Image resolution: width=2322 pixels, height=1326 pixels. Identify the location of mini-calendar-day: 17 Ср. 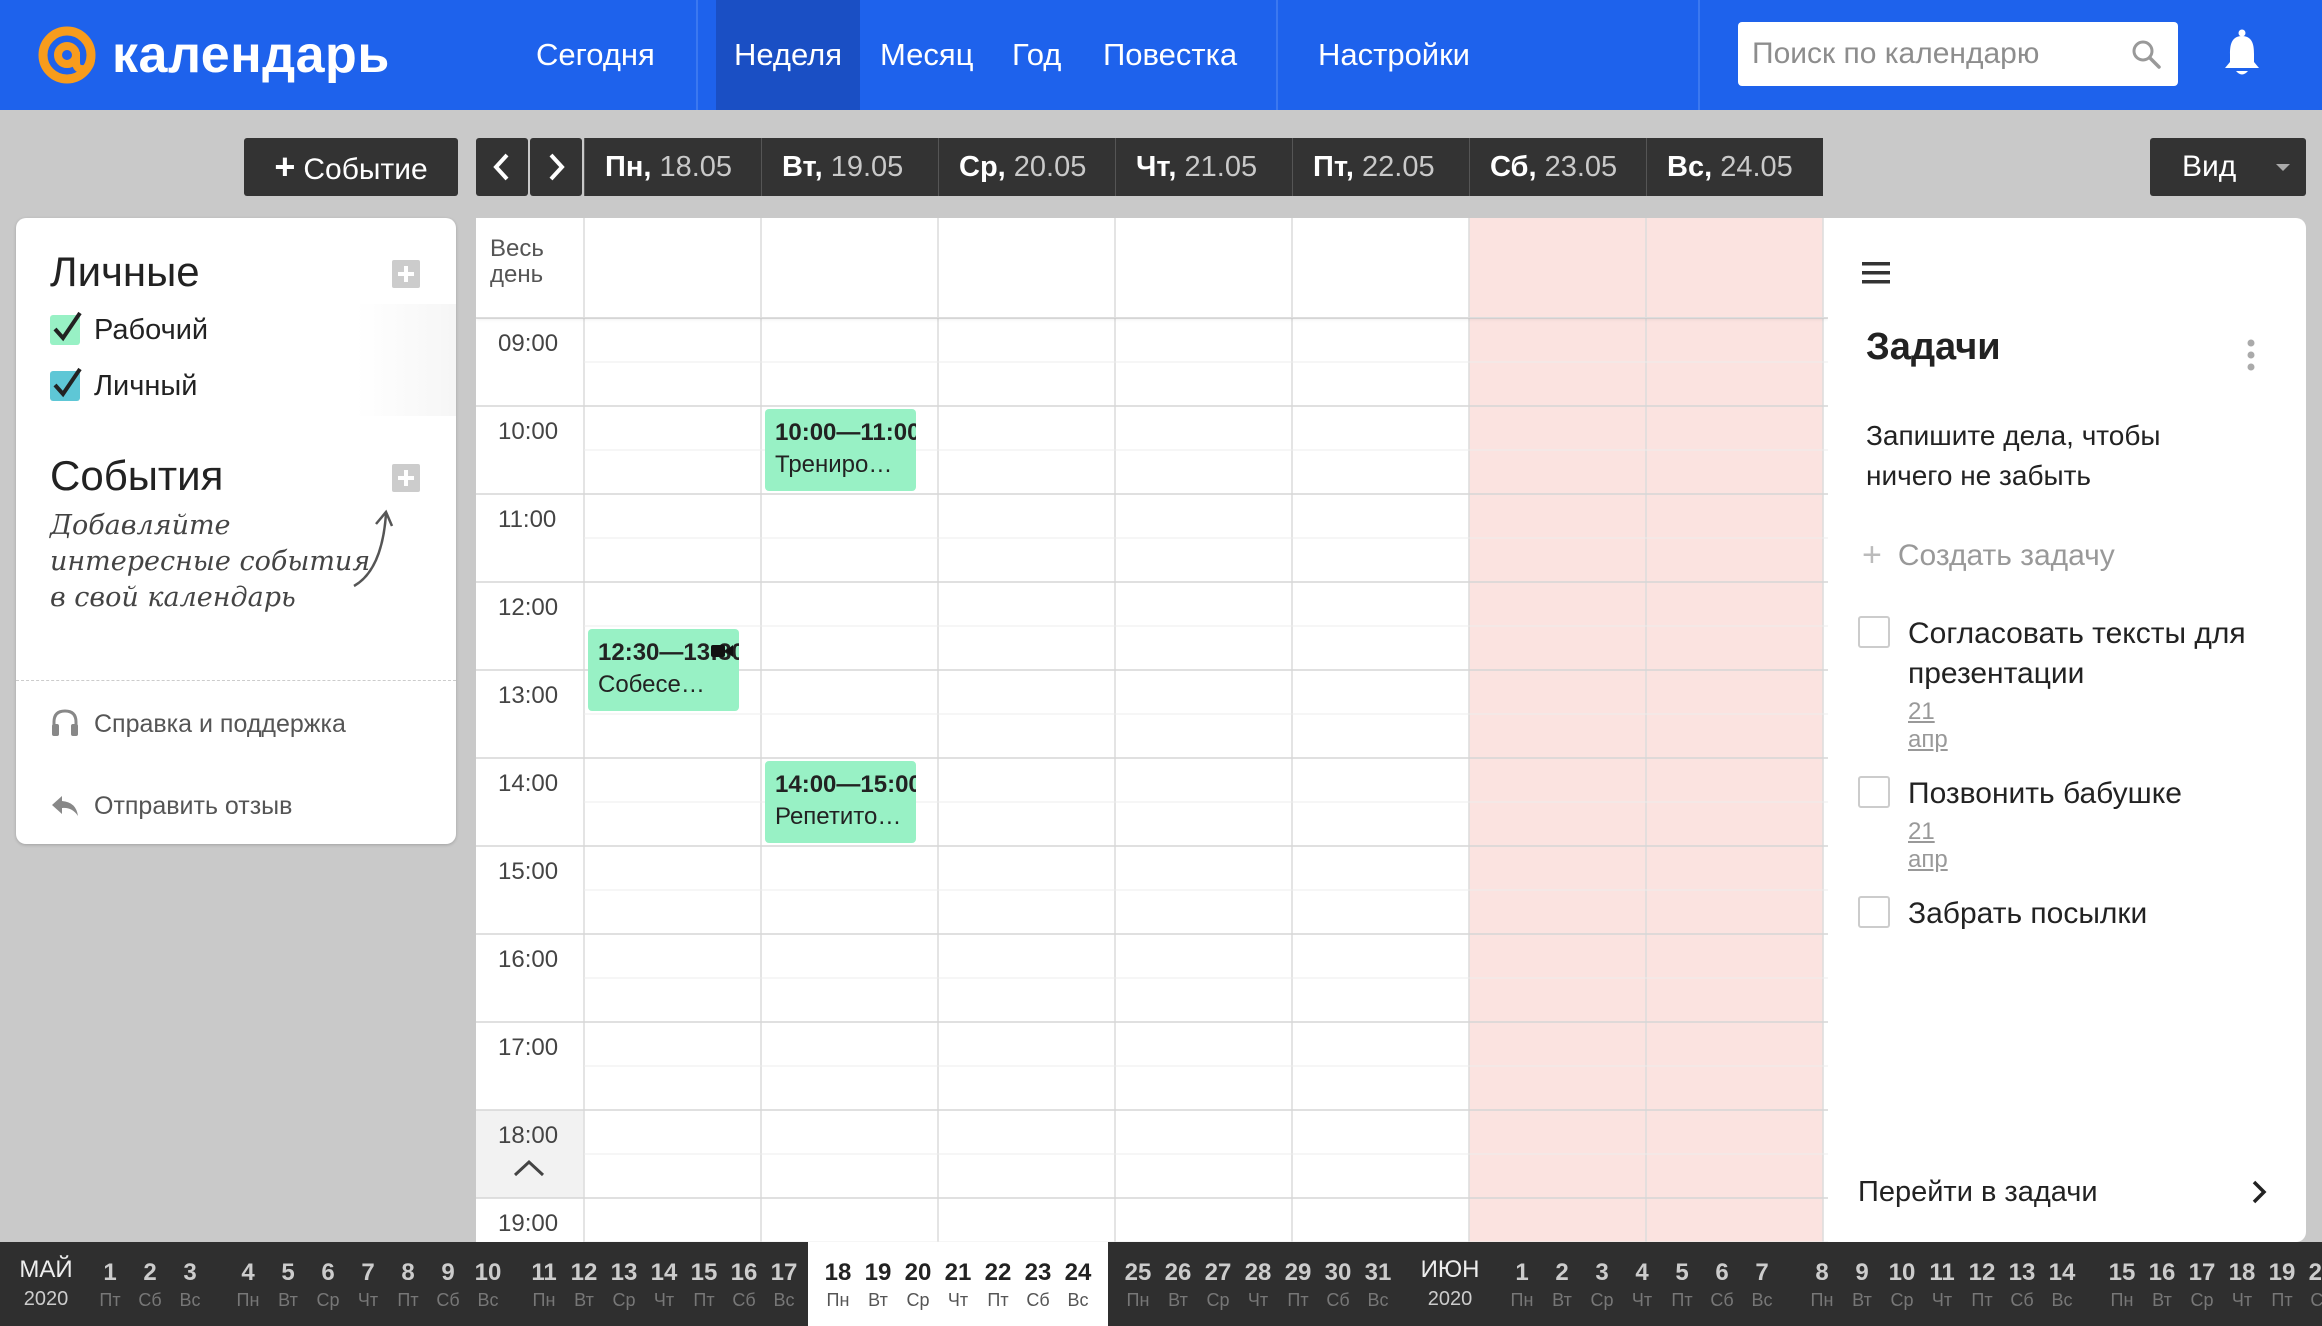
(2202, 1276).